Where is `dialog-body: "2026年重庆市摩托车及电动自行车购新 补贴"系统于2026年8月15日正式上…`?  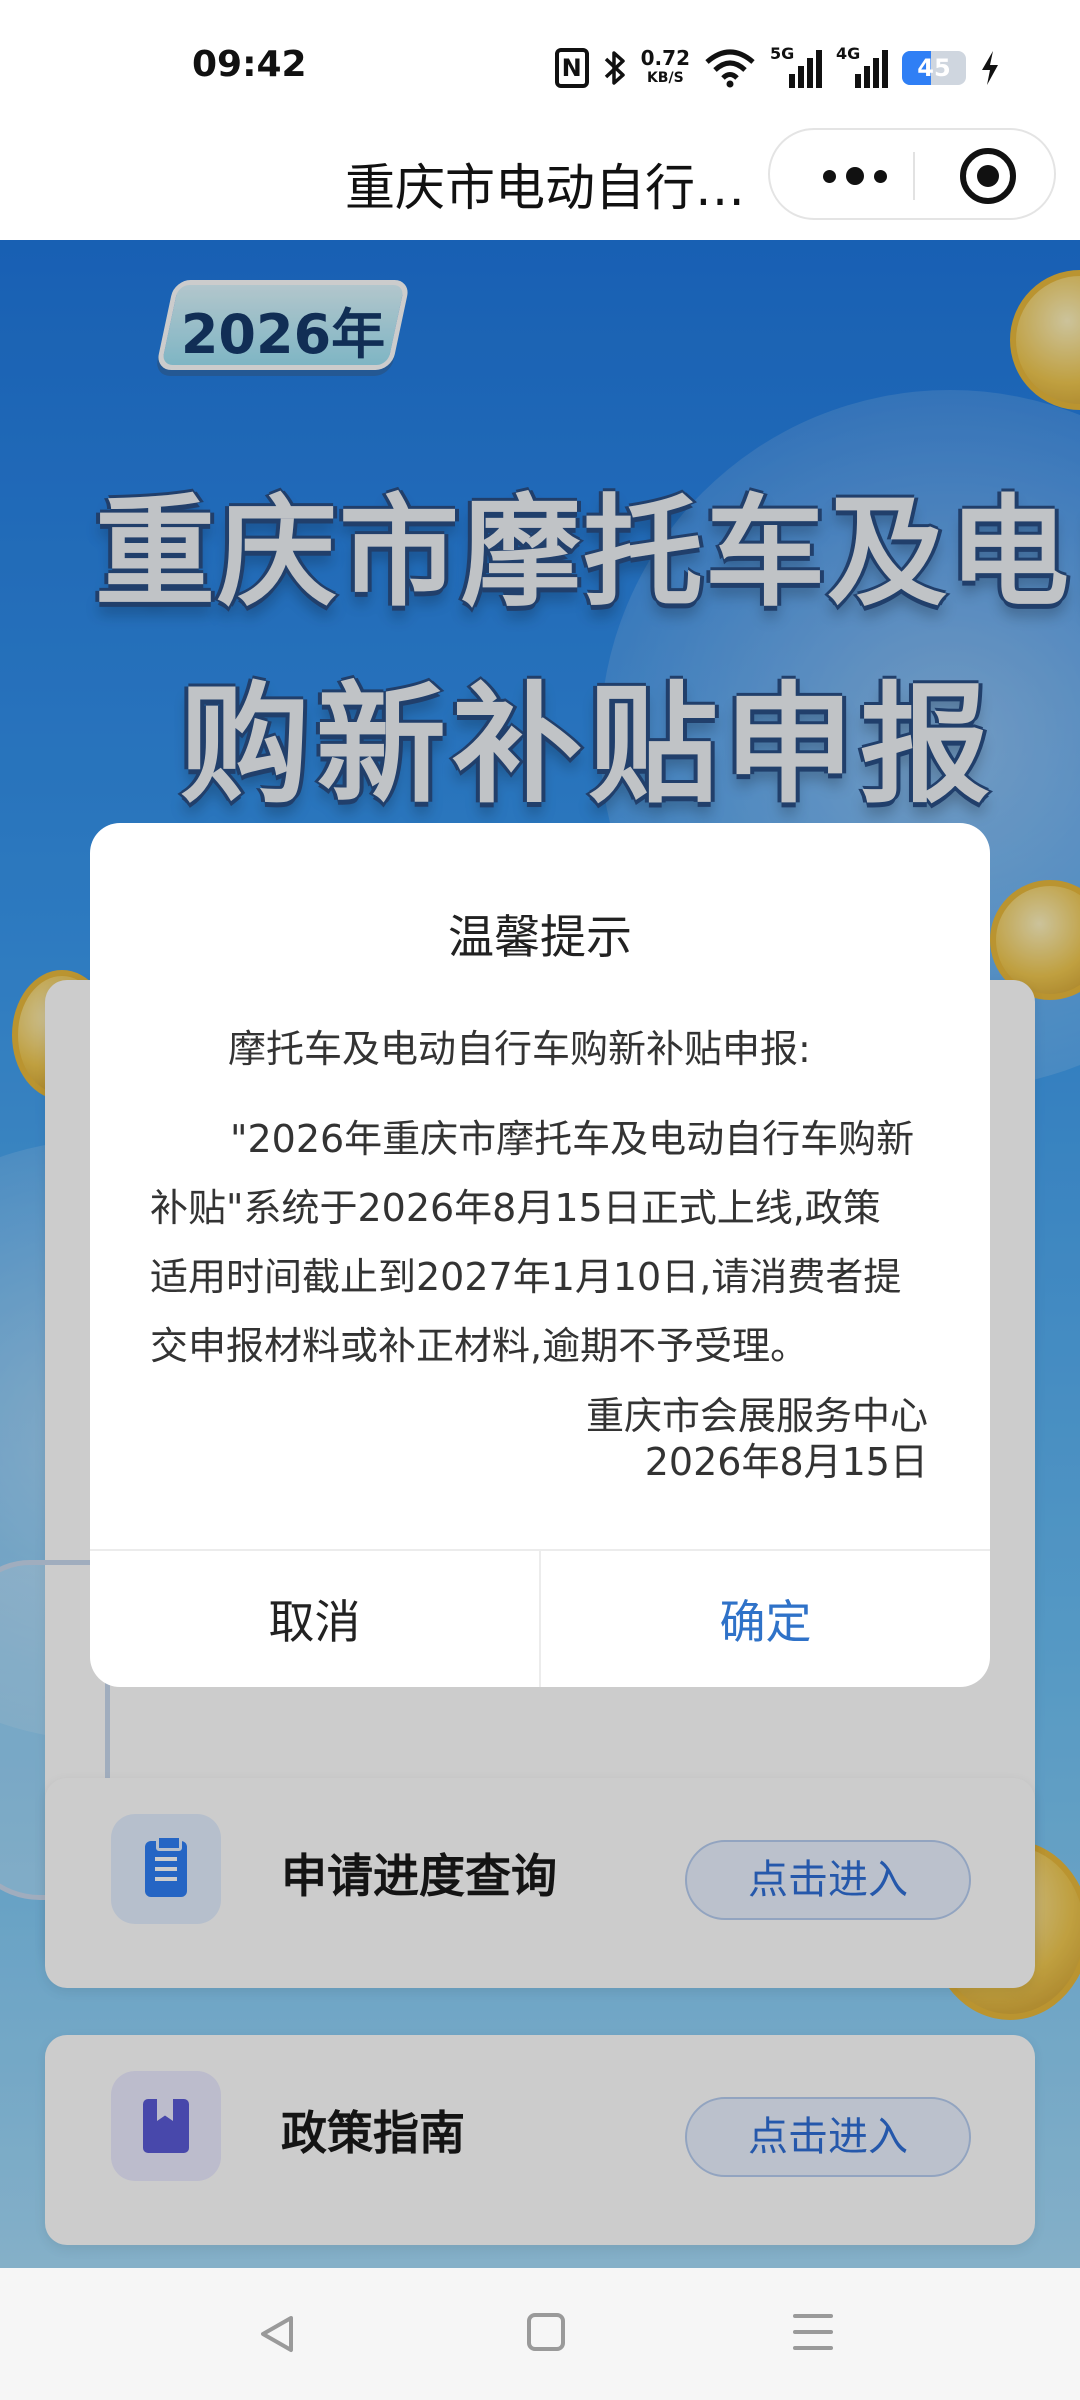 dialog-body: "2026年重庆市摩托车及电动自行车购新 补贴"系统于2026年8月15日正式上… is located at coordinates (545, 1243).